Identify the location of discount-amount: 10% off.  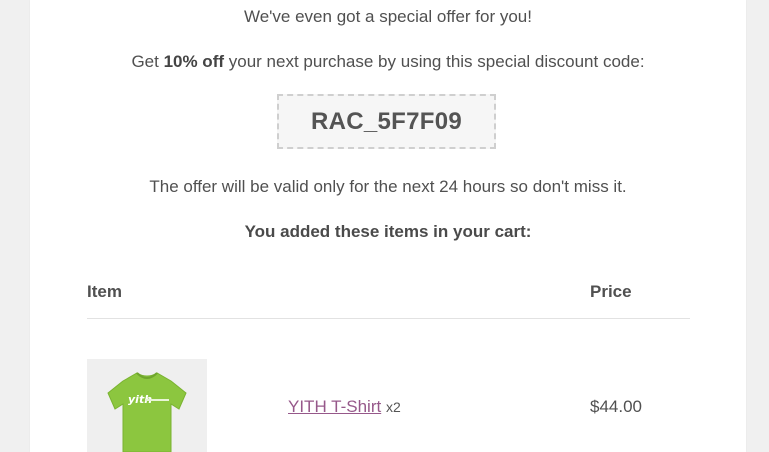
(194, 61).